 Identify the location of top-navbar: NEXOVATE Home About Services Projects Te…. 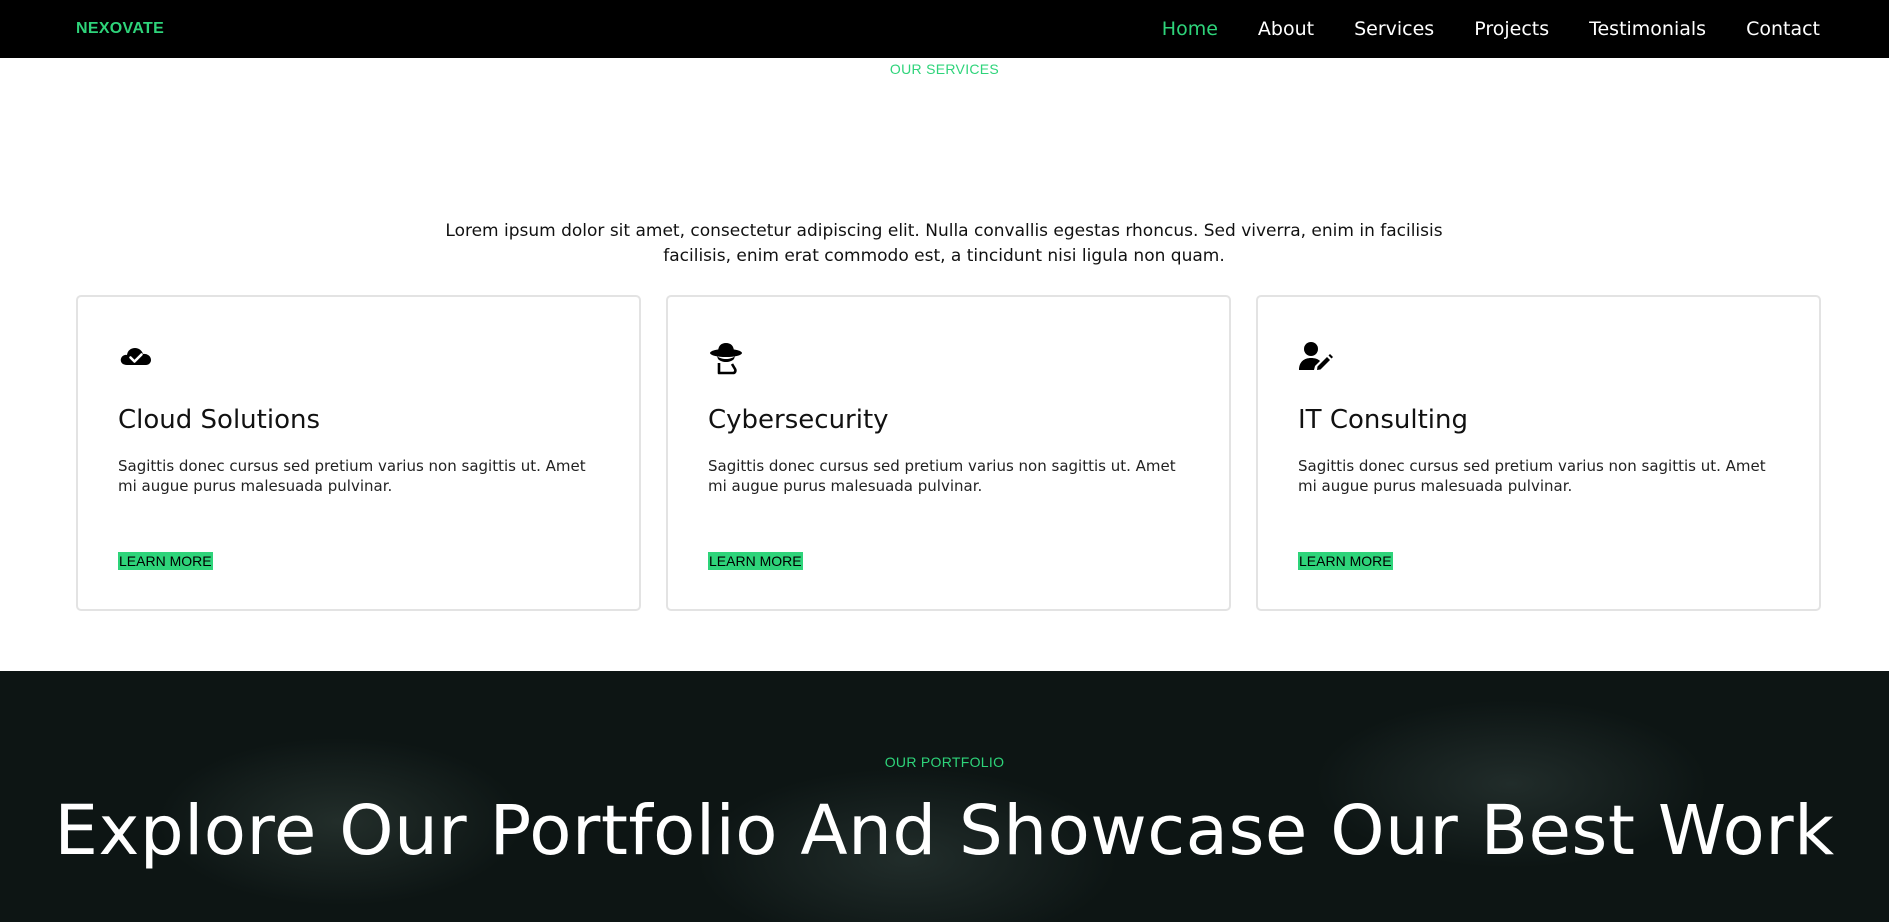
(944, 29).